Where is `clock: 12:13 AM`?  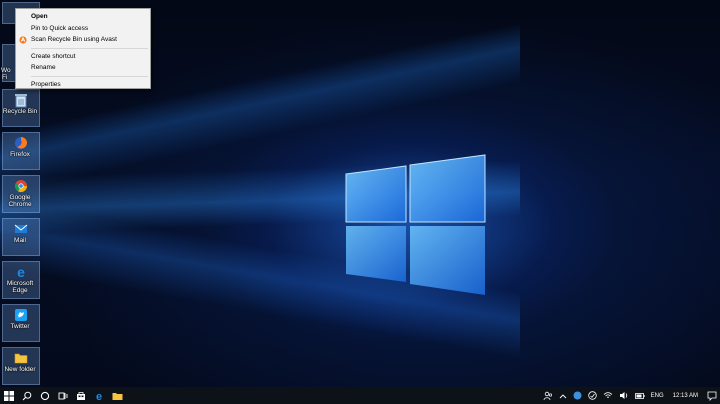
clock: 12:13 AM is located at coordinates (685, 395).